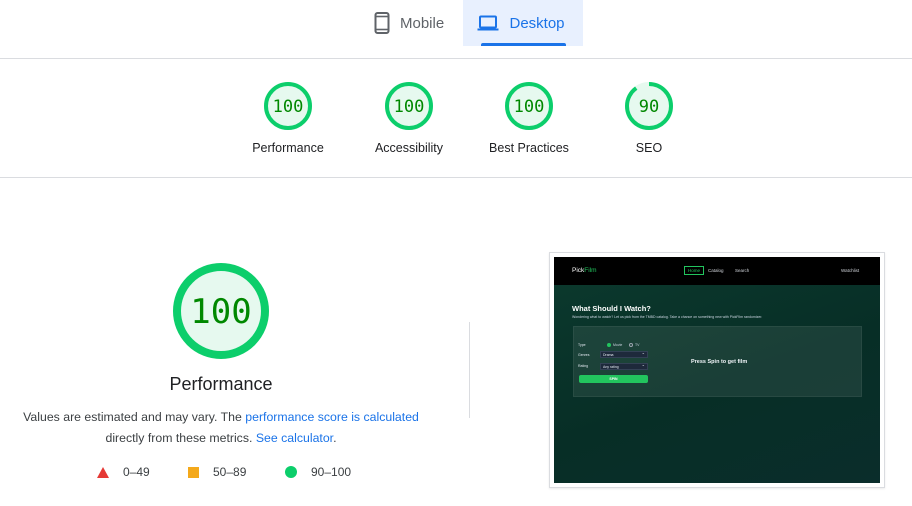  I want to click on orange-square-icon, so click(193, 472).